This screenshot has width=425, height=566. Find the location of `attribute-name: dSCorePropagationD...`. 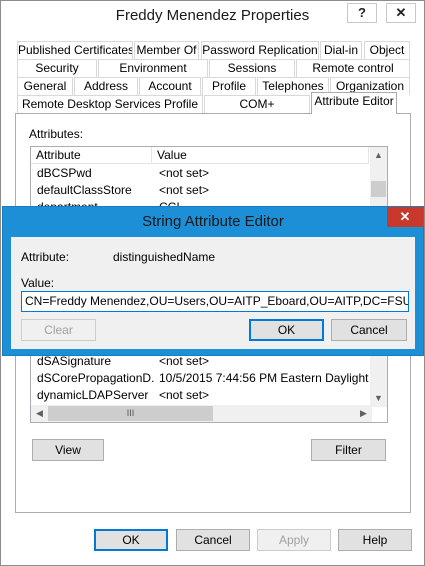

attribute-name: dSCorePropagationD... is located at coordinates (96, 378).